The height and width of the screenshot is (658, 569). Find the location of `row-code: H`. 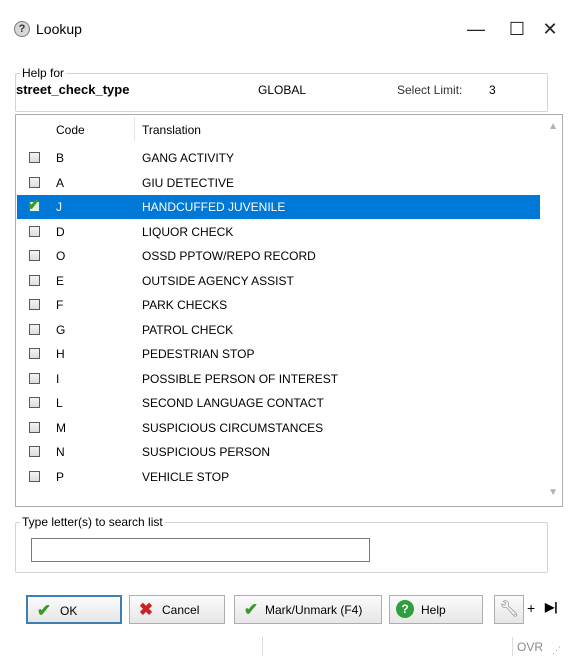

row-code: H is located at coordinates (60, 354).